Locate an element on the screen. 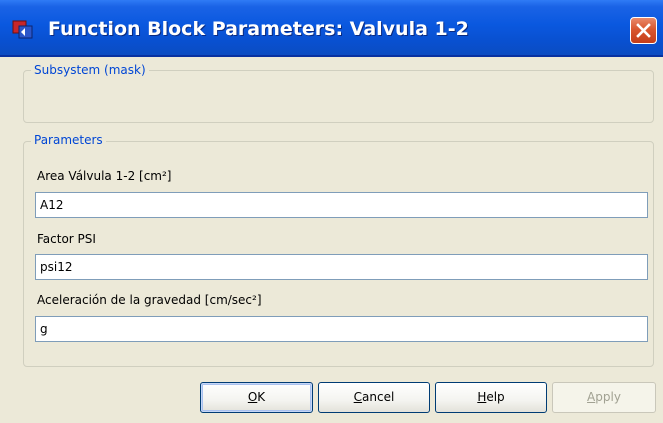 Image resolution: width=663 pixels, height=423 pixels. ok-button: OK is located at coordinates (256, 397).